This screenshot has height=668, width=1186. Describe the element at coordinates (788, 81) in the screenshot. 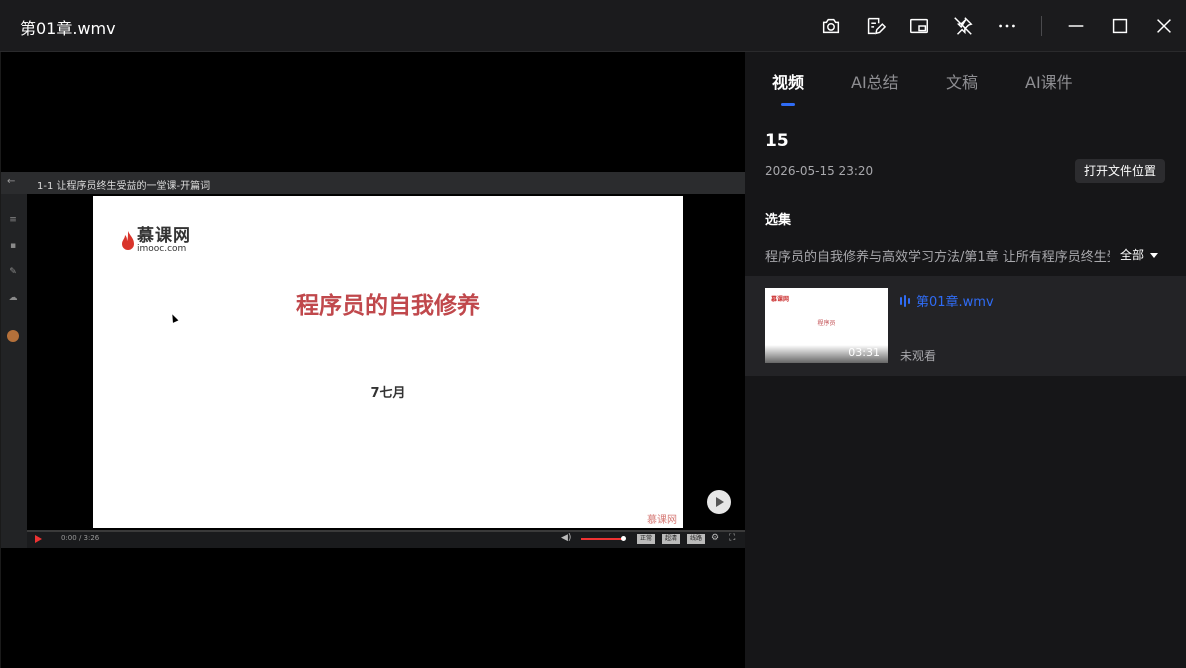

I see `tab-video: 视频` at that location.